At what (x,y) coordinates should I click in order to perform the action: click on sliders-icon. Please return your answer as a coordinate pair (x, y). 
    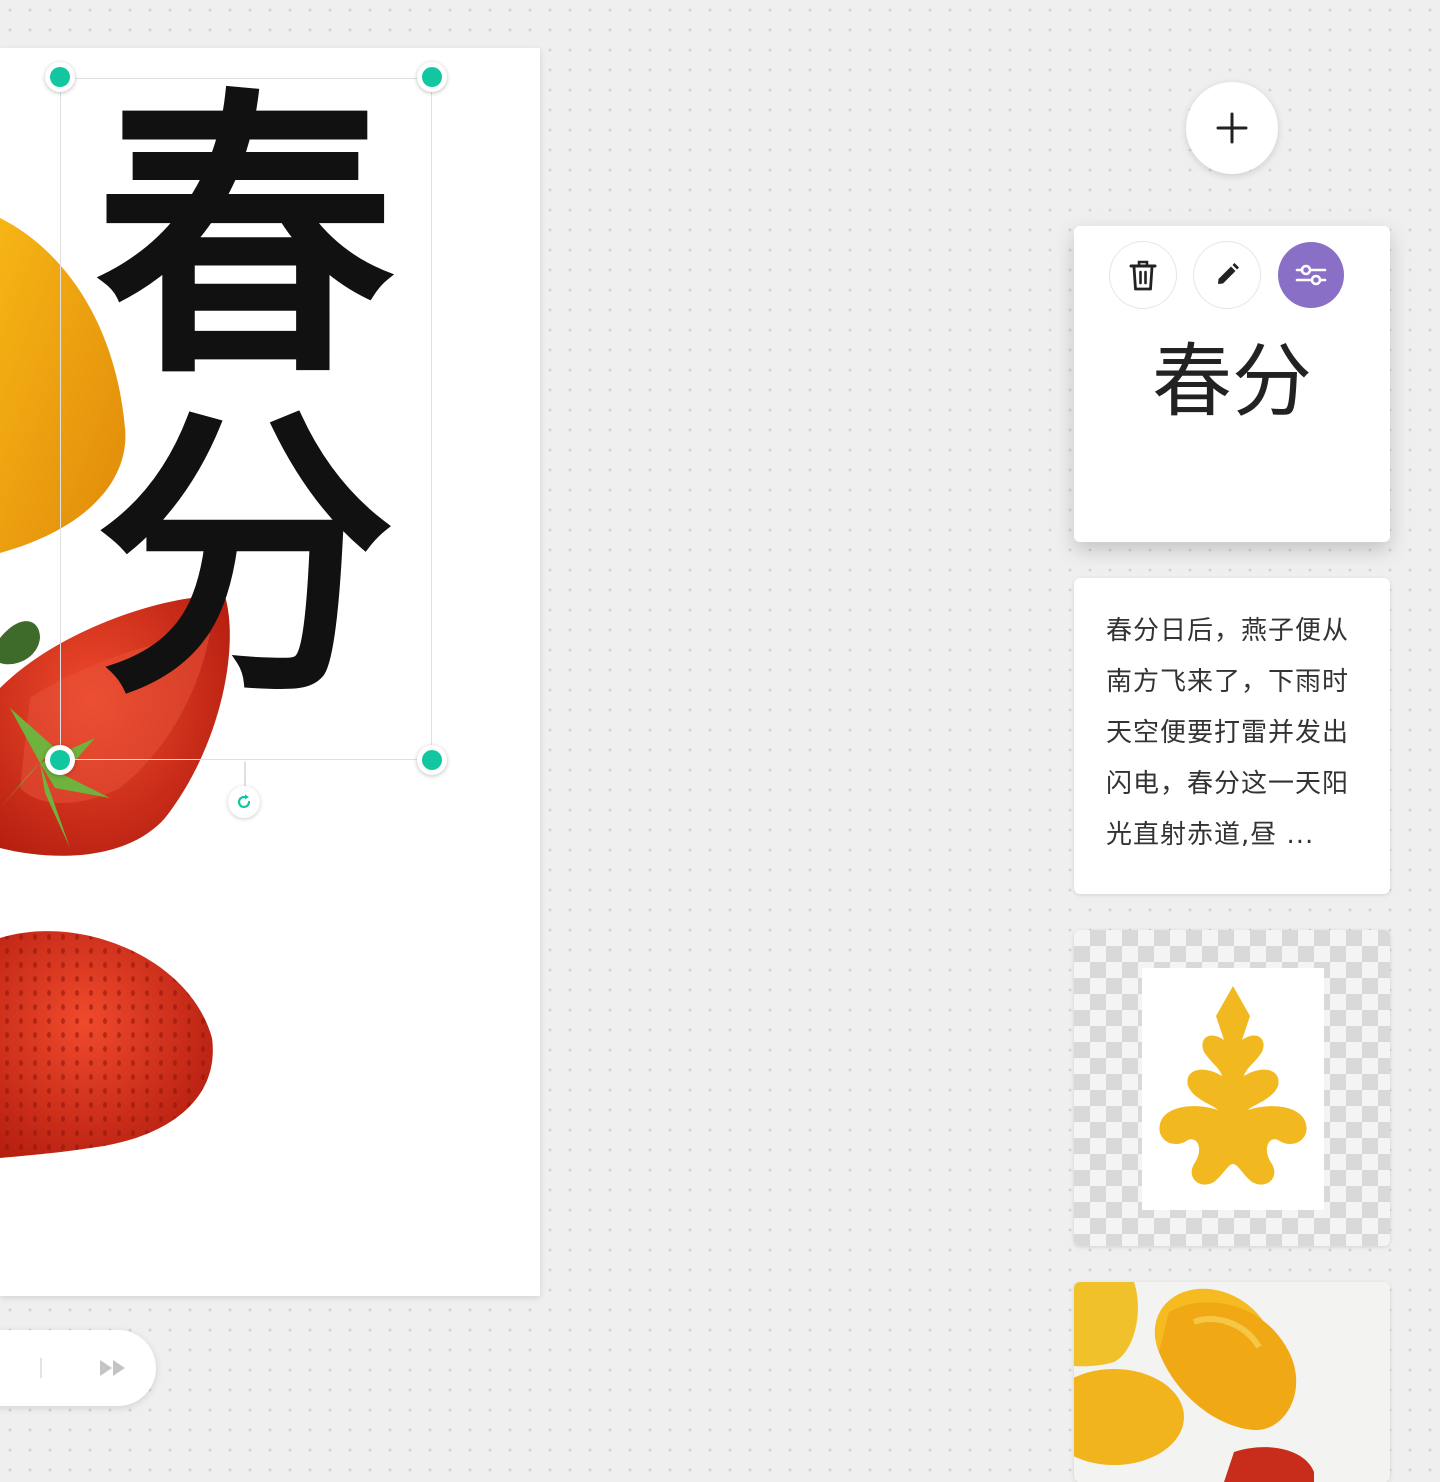
    Looking at the image, I should click on (1311, 275).